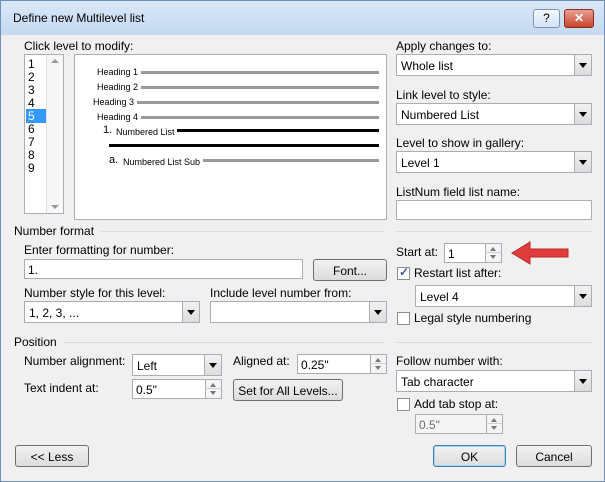 The width and height of the screenshot is (605, 482). What do you see at coordinates (439, 297) in the screenshot?
I see `restart-level-value: Level 4` at bounding box center [439, 297].